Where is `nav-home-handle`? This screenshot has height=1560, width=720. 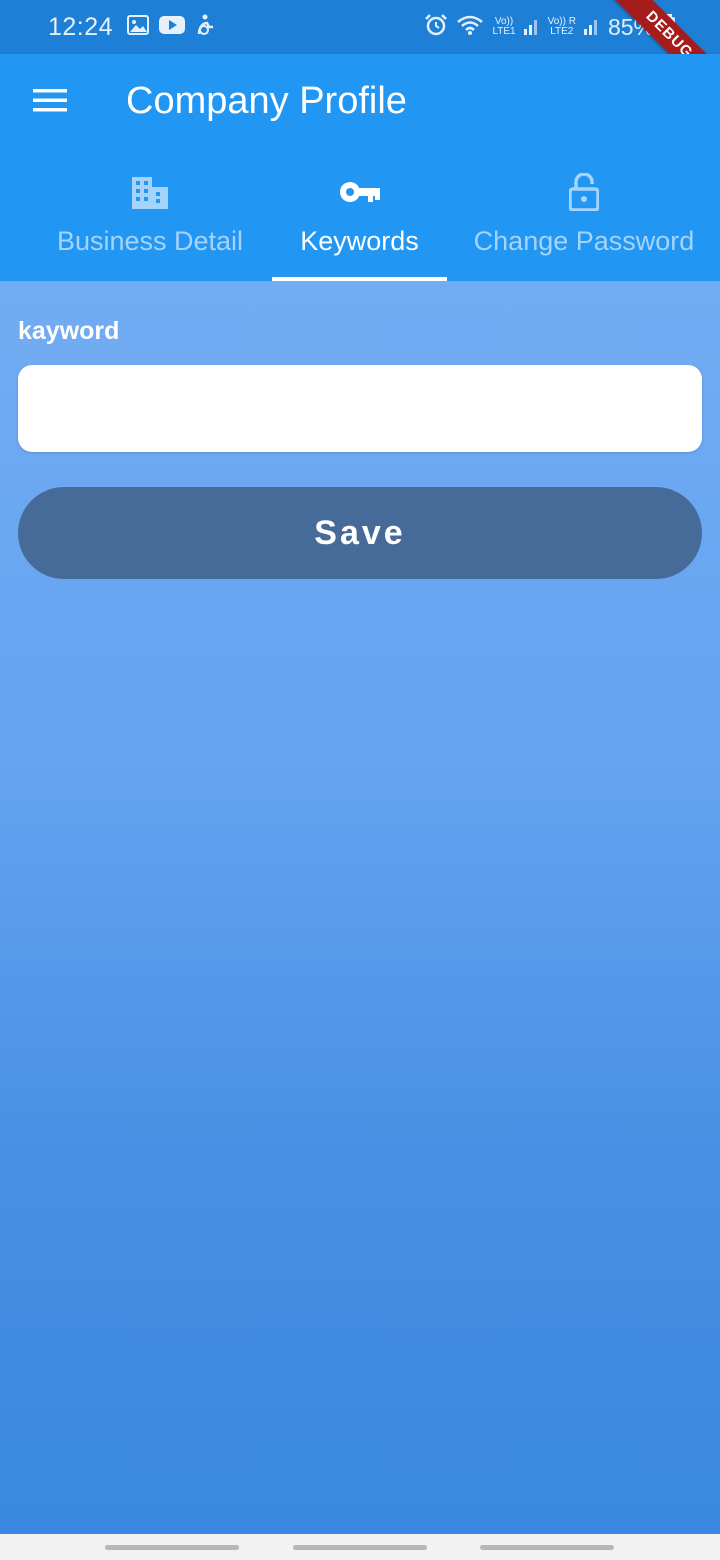 nav-home-handle is located at coordinates (360, 1547).